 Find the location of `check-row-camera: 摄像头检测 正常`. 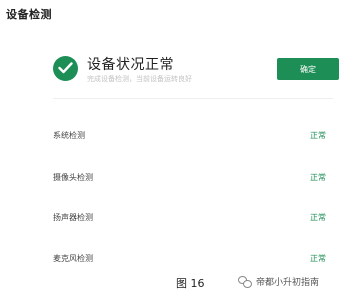

check-row-camera: 摄像头检测 正常 is located at coordinates (189, 179).